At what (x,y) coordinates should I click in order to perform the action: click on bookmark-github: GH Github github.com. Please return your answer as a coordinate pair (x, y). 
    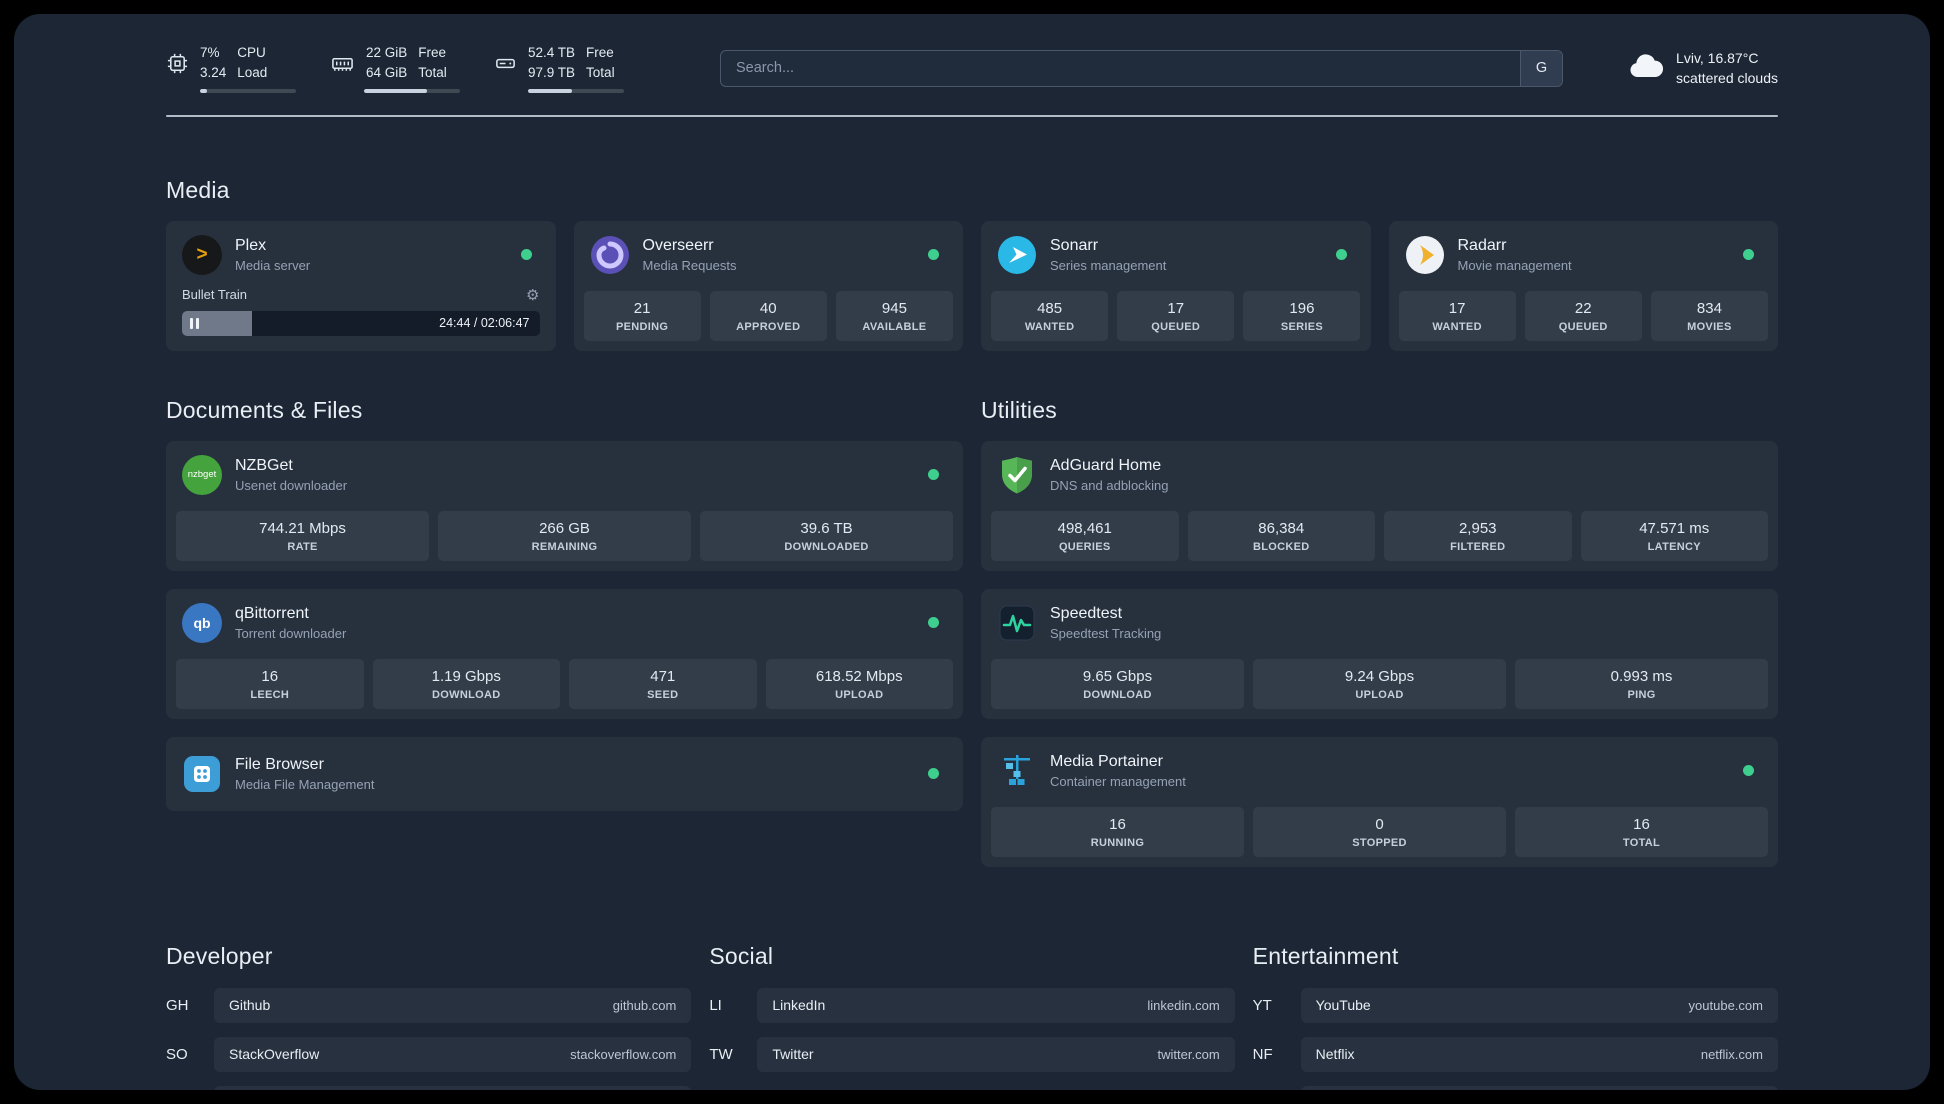
    Looking at the image, I should click on (429, 1005).